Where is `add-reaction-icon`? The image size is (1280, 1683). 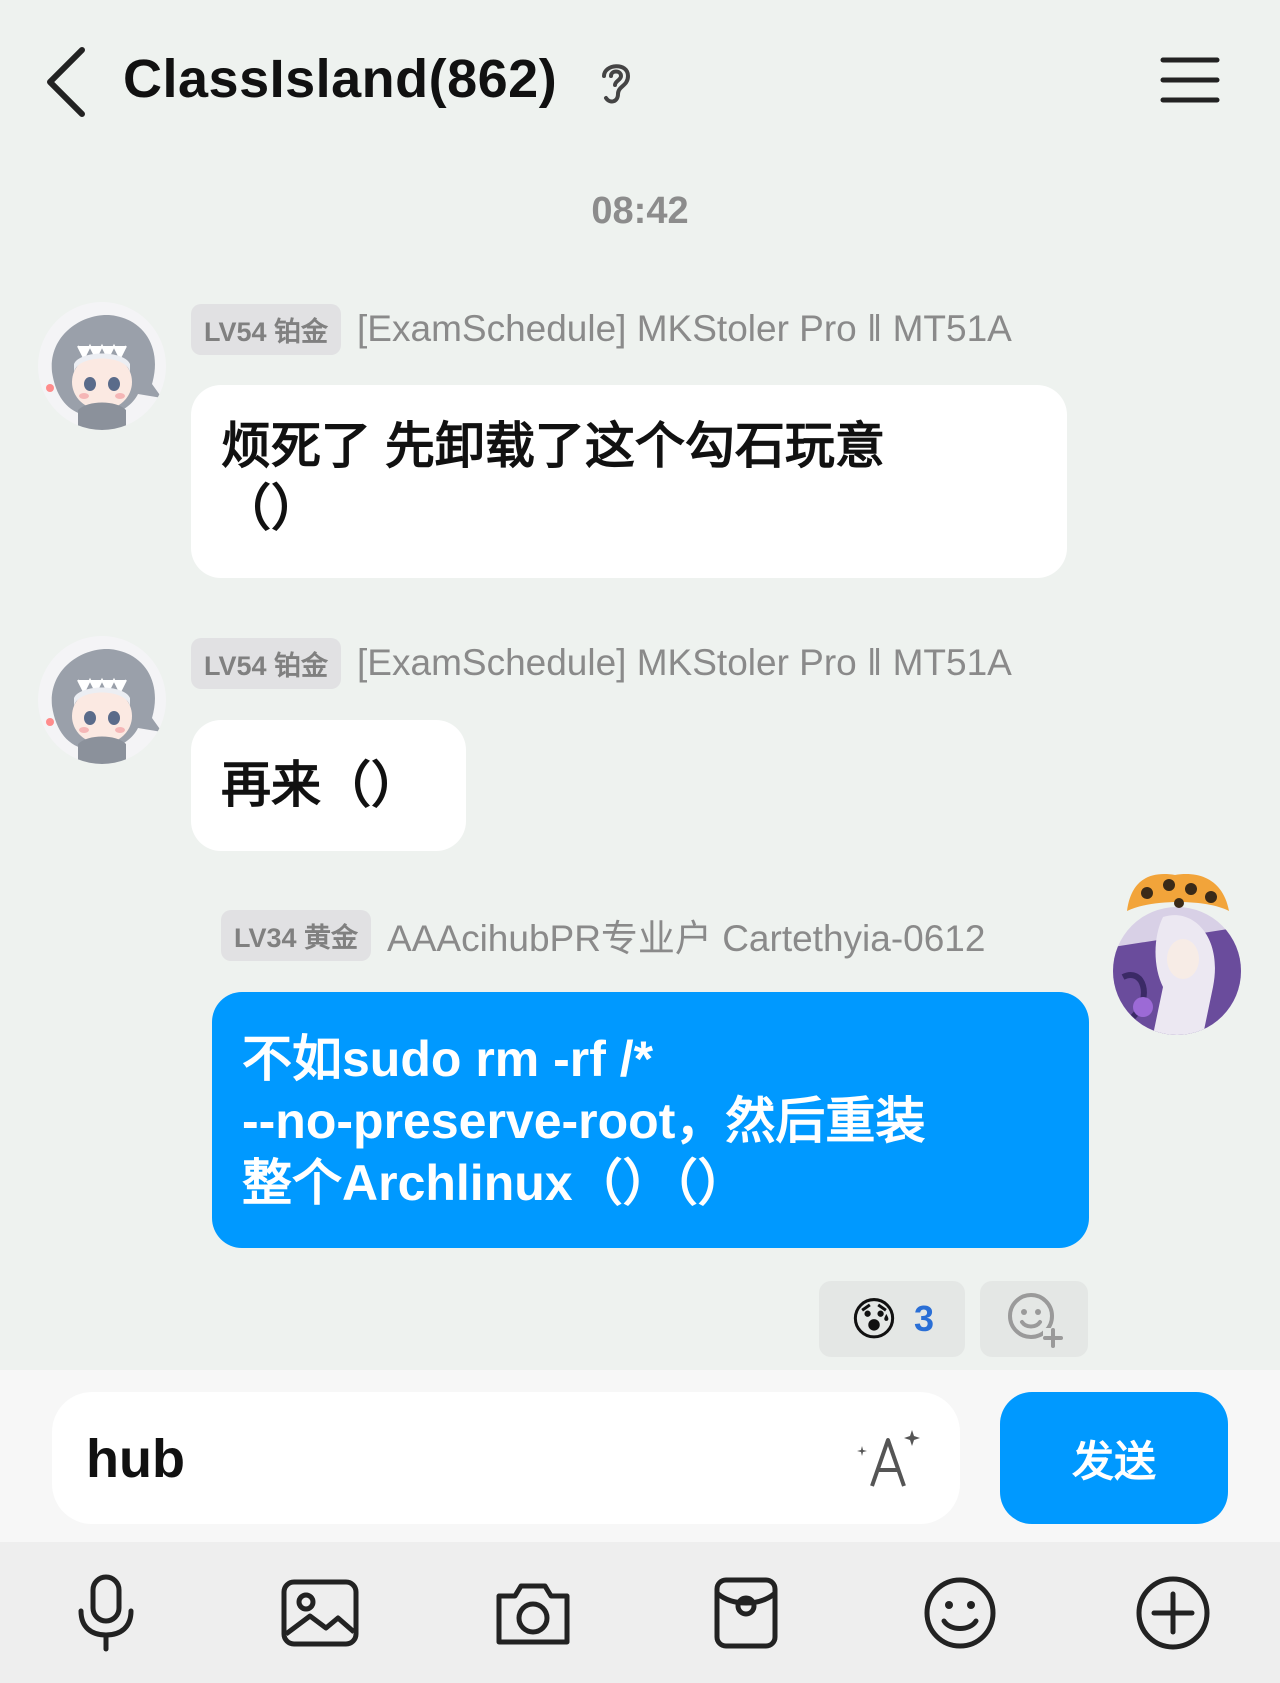
add-reaction-icon is located at coordinates (1035, 1320).